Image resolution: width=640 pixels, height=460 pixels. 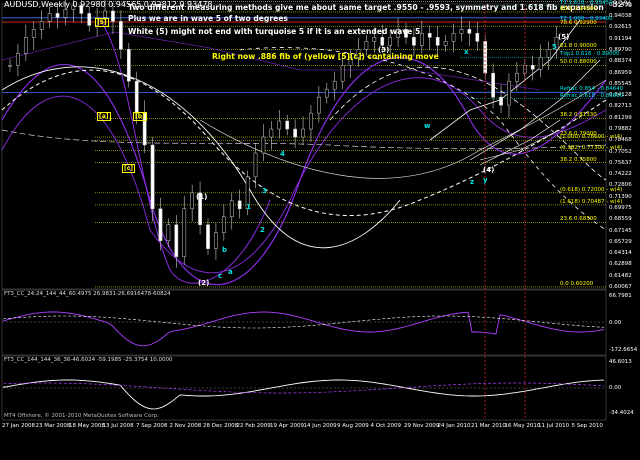 I want to click on price-tick-label: 0.61482, so click(x=620, y=275).